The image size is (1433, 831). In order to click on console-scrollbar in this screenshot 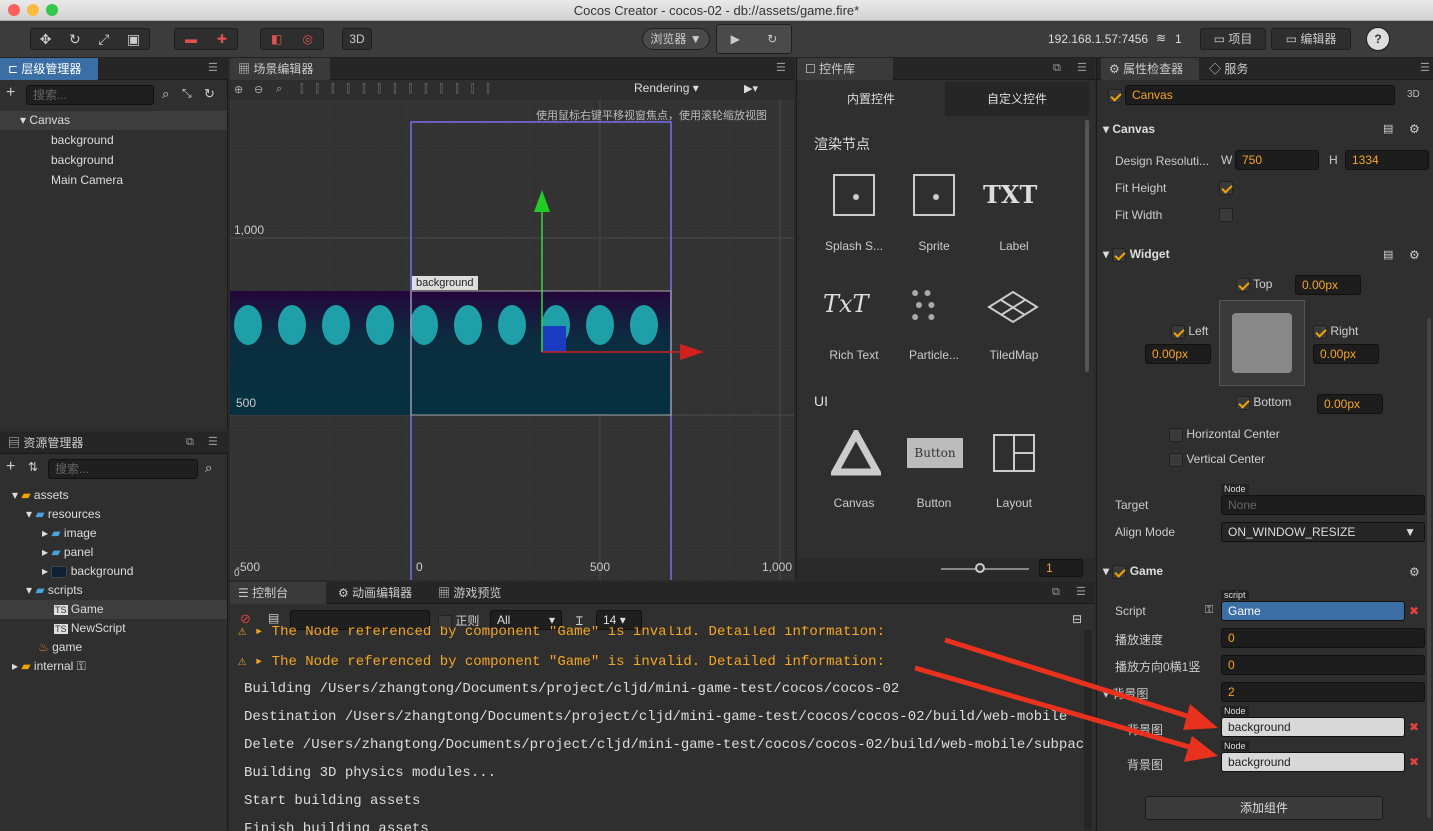, I will do `click(1088, 730)`.